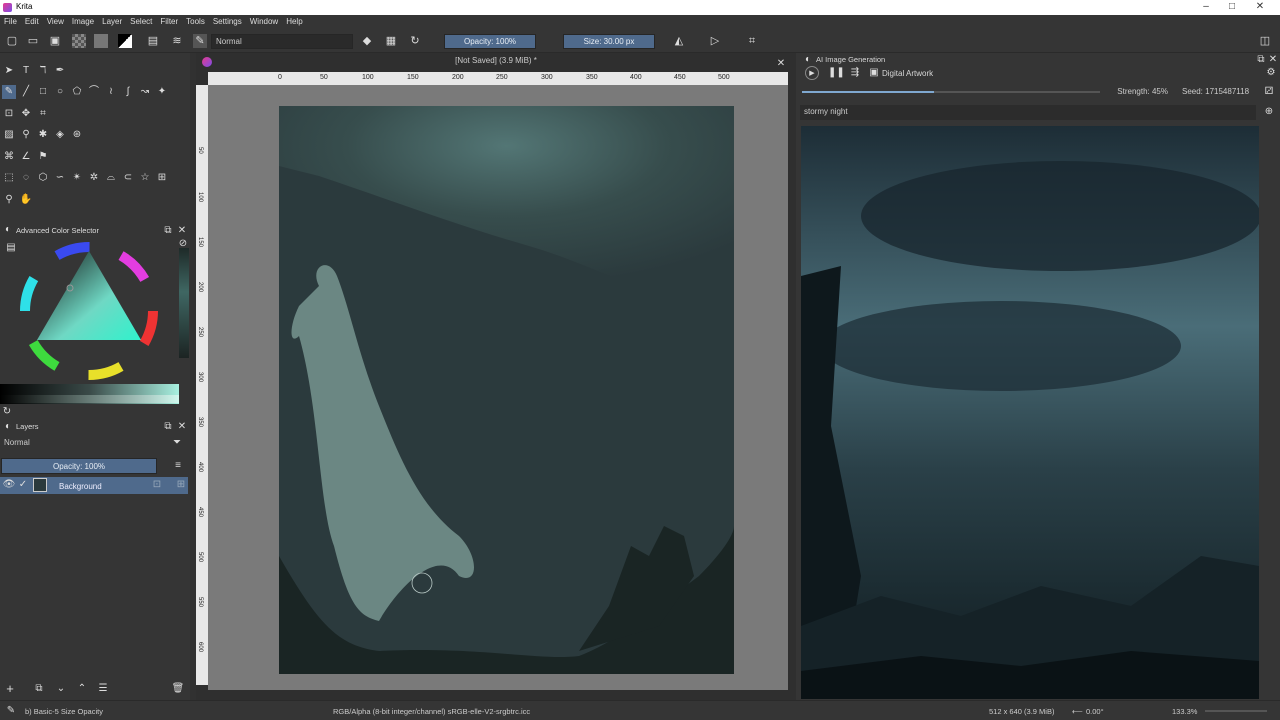 This screenshot has width=1280, height=720. I want to click on status-zoom: 133.3%, so click(1184, 711).